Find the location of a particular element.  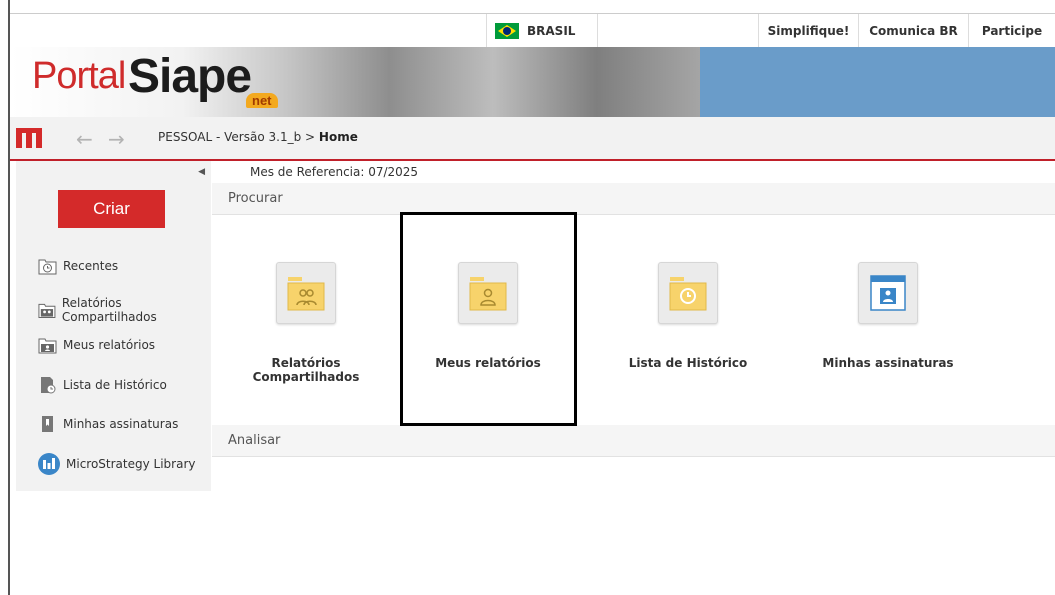

selection-highlight-box is located at coordinates (488, 319).